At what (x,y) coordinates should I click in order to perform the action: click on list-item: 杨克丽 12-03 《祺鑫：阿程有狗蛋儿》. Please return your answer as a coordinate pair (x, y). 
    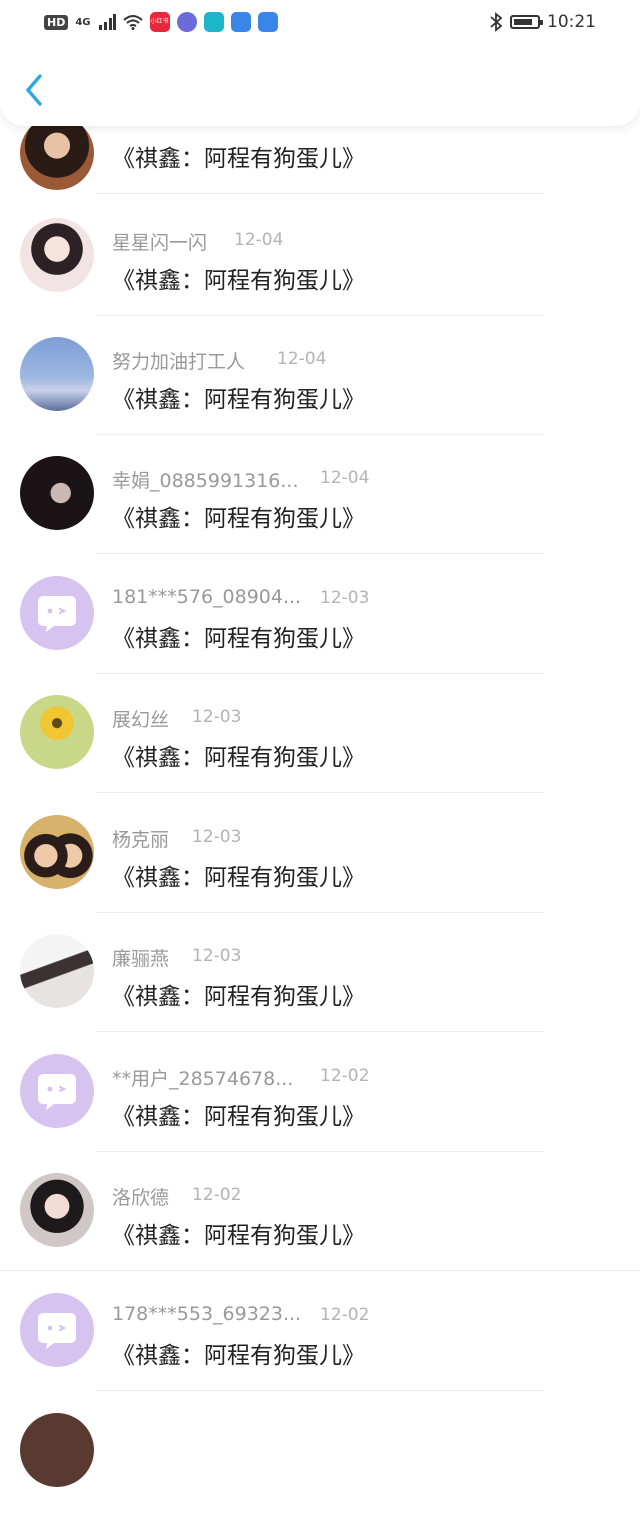
    Looking at the image, I should click on (320, 859).